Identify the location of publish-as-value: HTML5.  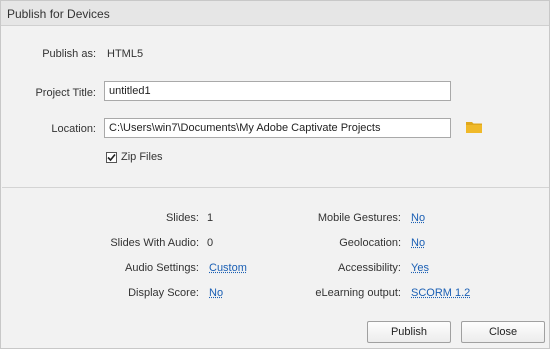
(125, 54).